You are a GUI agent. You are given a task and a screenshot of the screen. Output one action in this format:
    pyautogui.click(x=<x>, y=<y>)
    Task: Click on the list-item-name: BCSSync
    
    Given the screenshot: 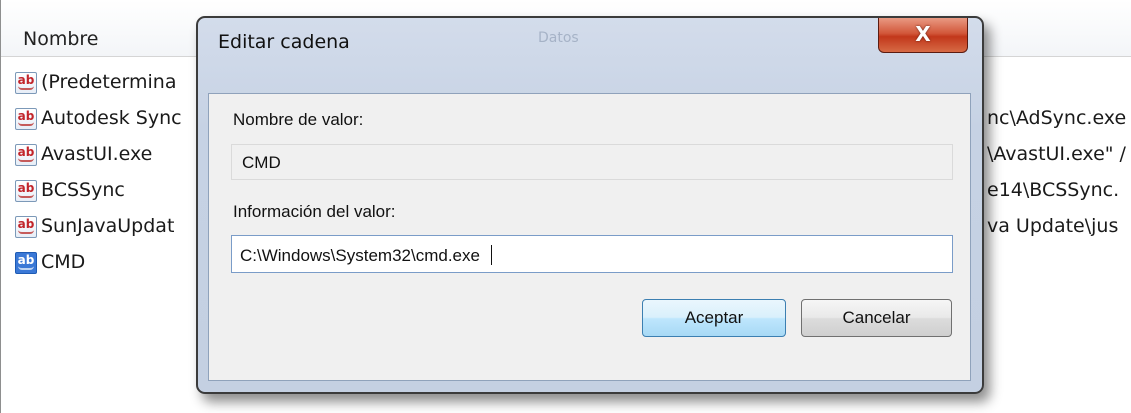 What is the action you would take?
    pyautogui.click(x=83, y=190)
    